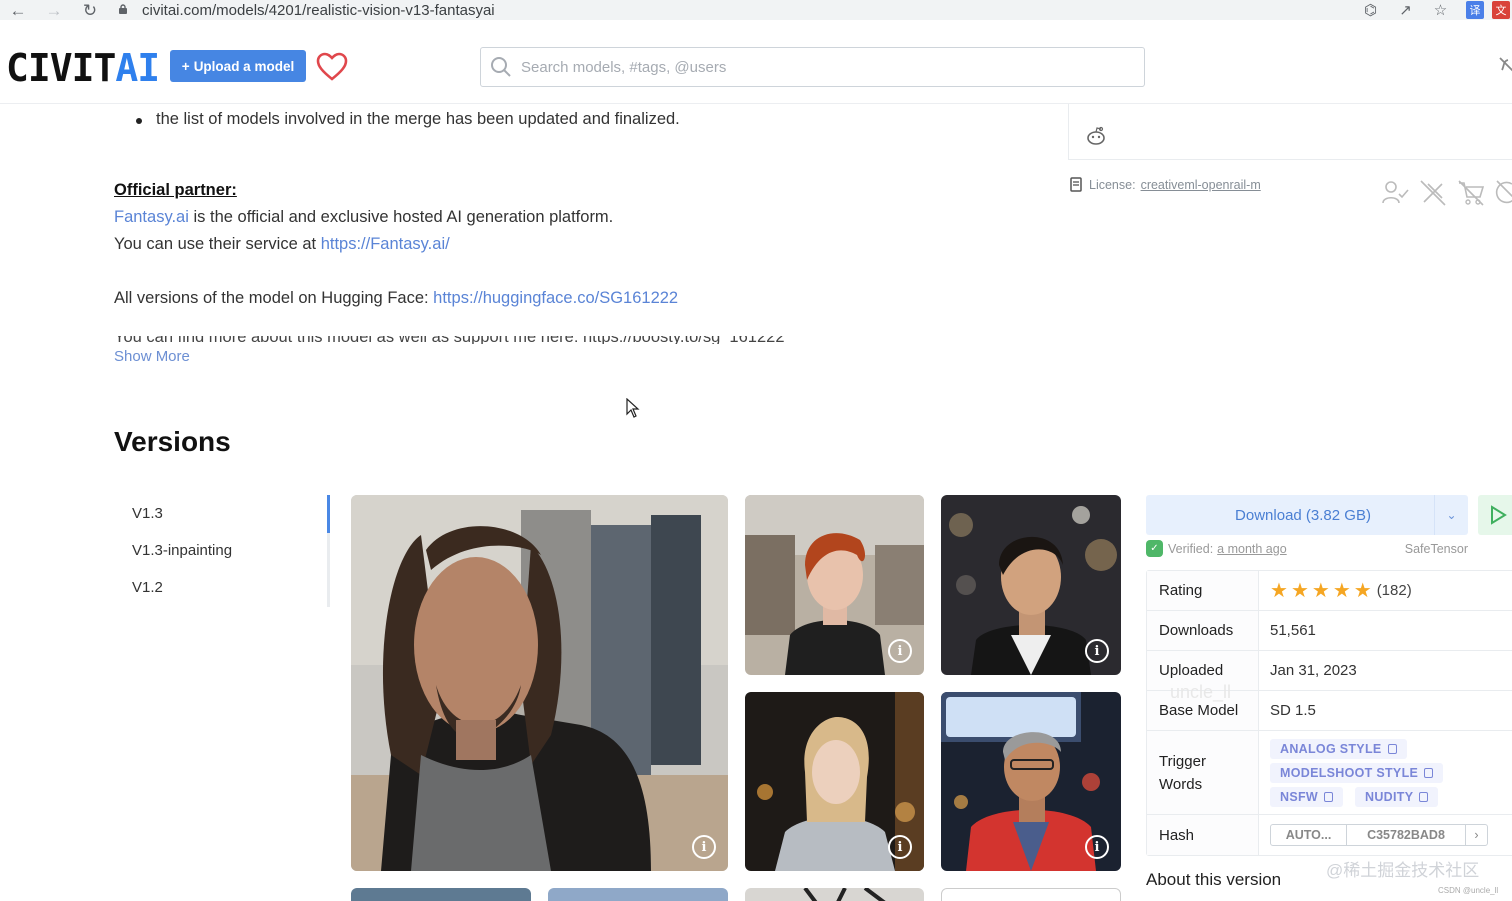  What do you see at coordinates (244, 66) in the screenshot?
I see `upload-label: Upload a model` at bounding box center [244, 66].